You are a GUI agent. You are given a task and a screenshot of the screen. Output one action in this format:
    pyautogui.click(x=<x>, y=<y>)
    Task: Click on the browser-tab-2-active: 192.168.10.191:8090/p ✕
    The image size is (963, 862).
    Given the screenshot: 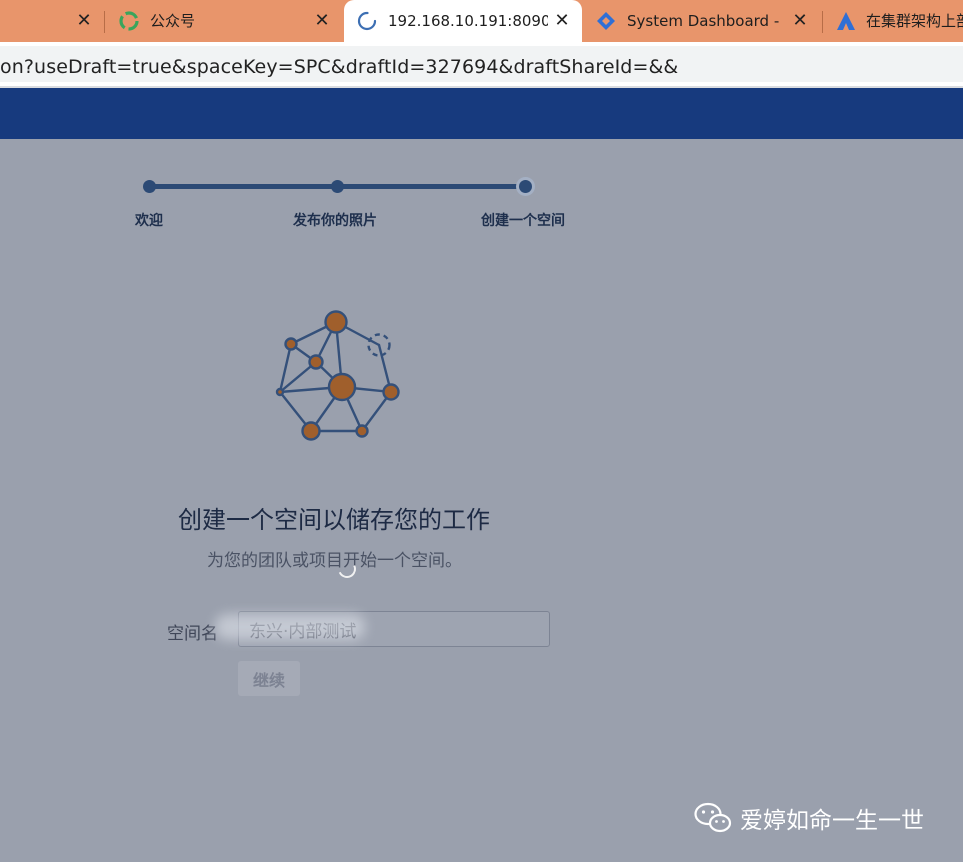 What is the action you would take?
    pyautogui.click(x=463, y=21)
    